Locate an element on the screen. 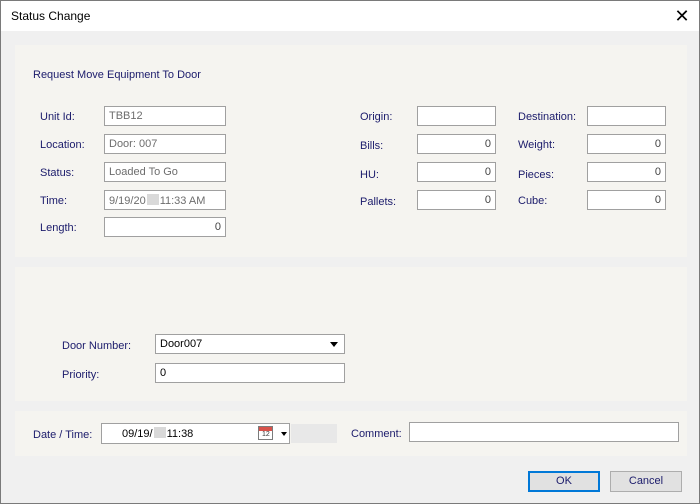  date-text: 09/19/ is located at coordinates (137, 434).